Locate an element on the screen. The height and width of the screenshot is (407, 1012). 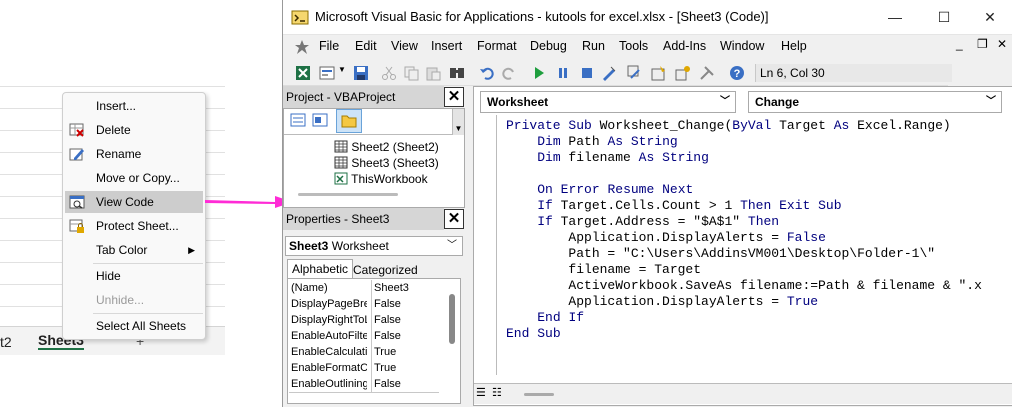
menu-file: File is located at coordinates (329, 46).